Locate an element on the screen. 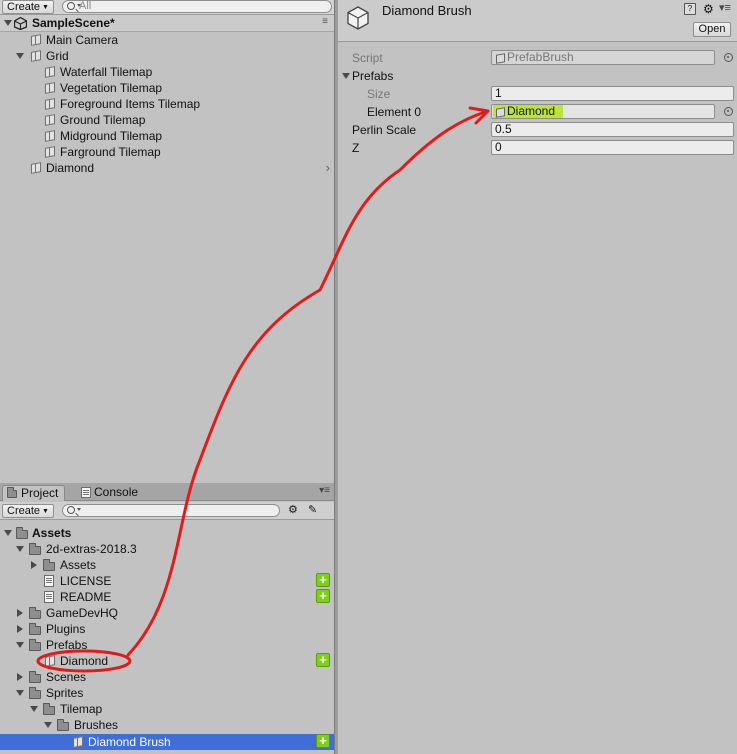  size-label: Size is located at coordinates (379, 94).